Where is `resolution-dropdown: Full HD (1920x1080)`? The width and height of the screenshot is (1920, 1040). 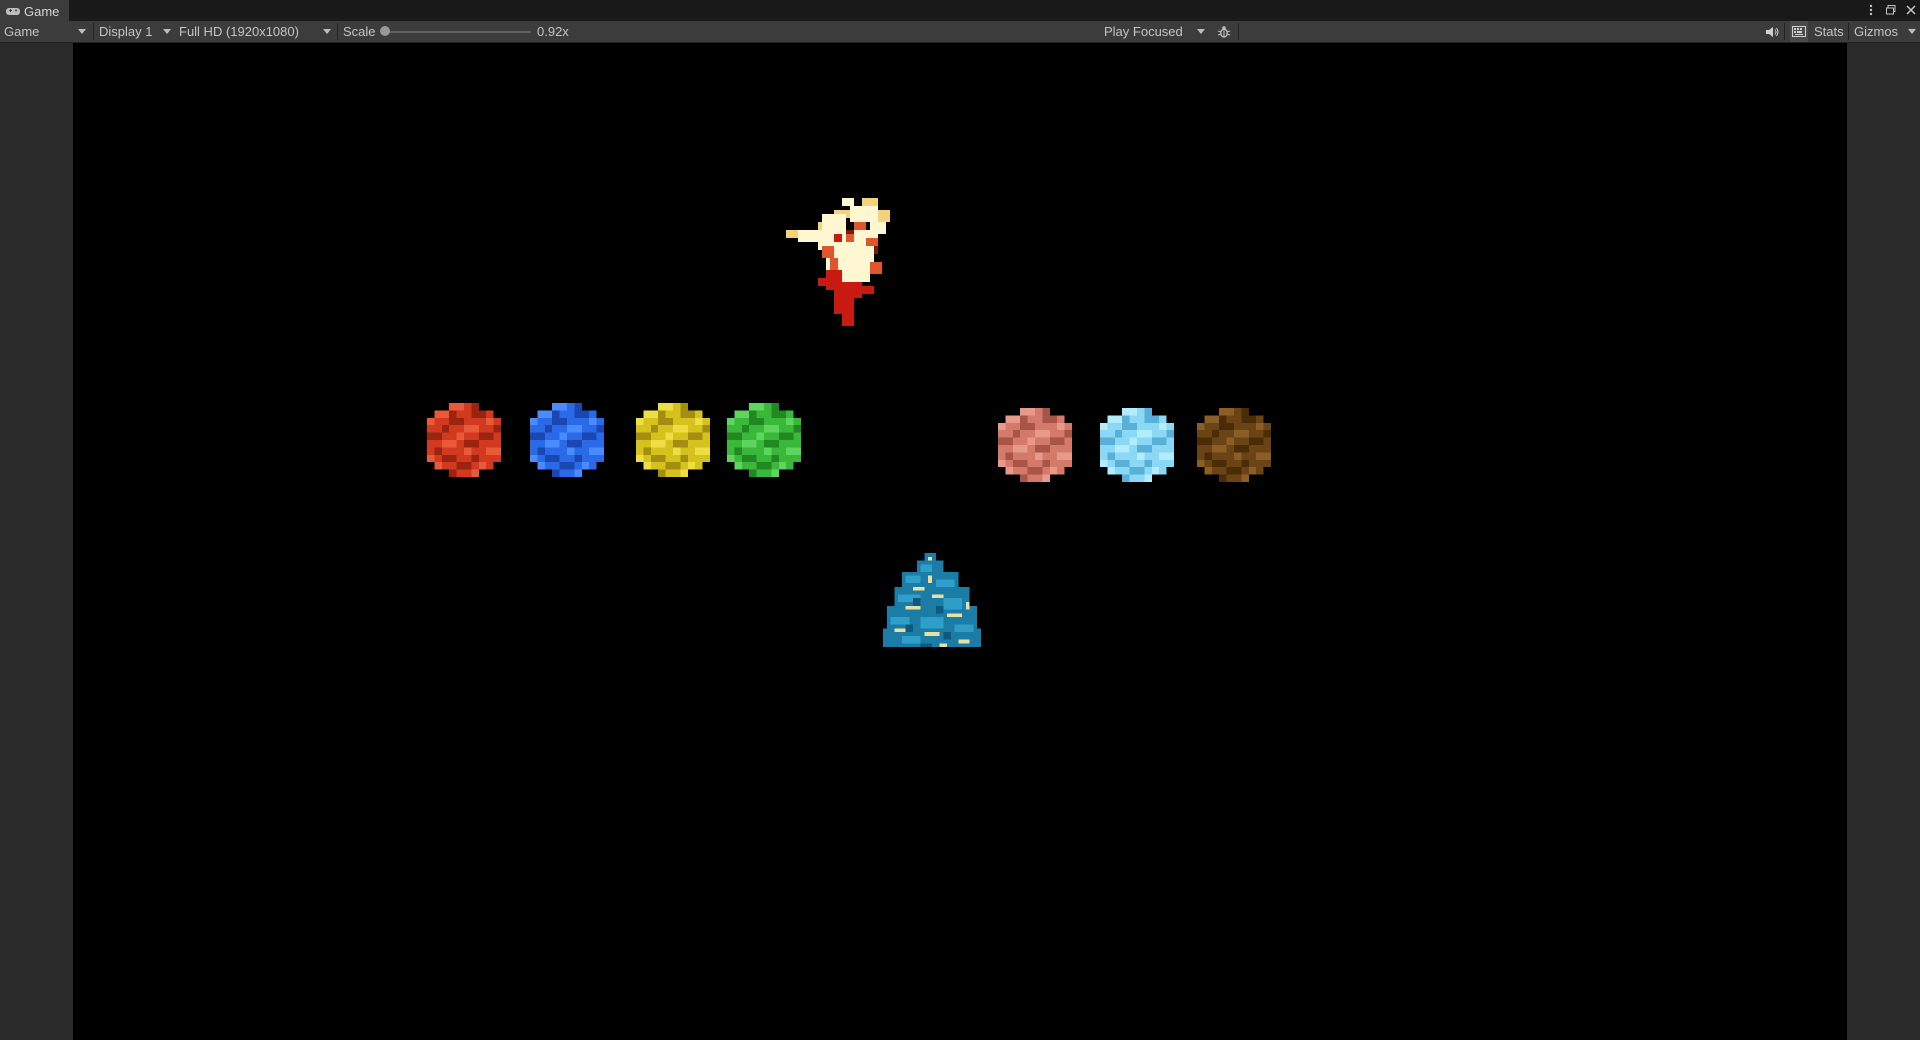
resolution-dropdown: Full HD (1920x1080) is located at coordinates (257, 31).